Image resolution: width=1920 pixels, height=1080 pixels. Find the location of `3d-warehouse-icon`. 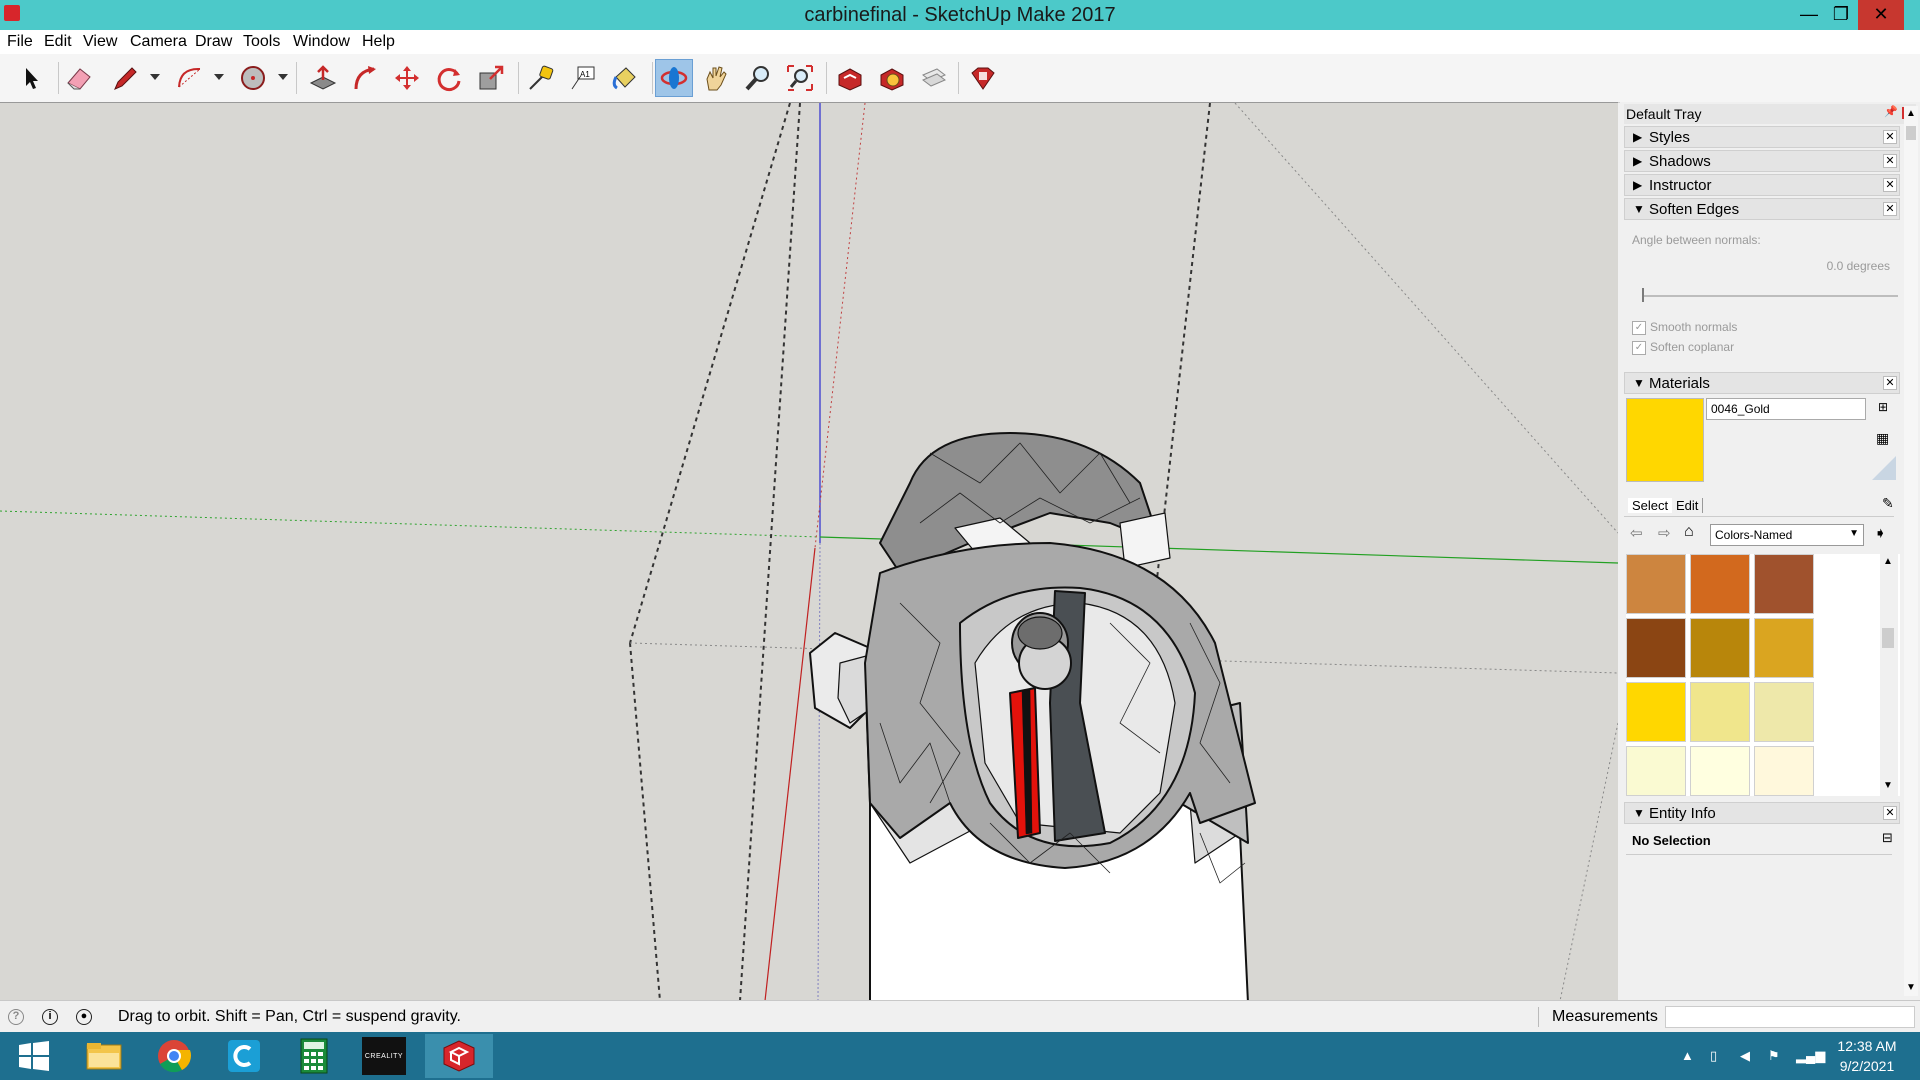

3d-warehouse-icon is located at coordinates (850, 78).